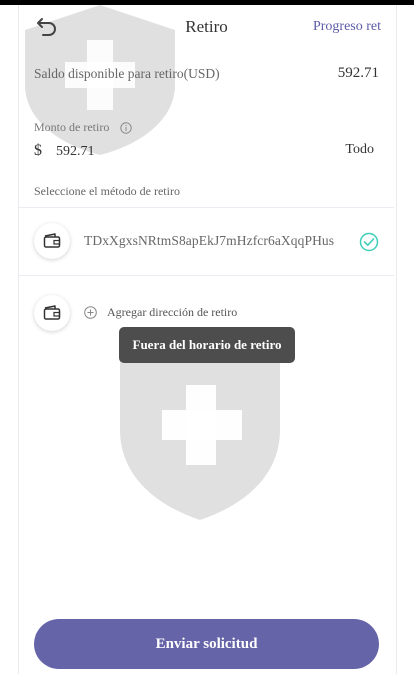 The height and width of the screenshot is (674, 414). I want to click on info-icon, so click(126, 128).